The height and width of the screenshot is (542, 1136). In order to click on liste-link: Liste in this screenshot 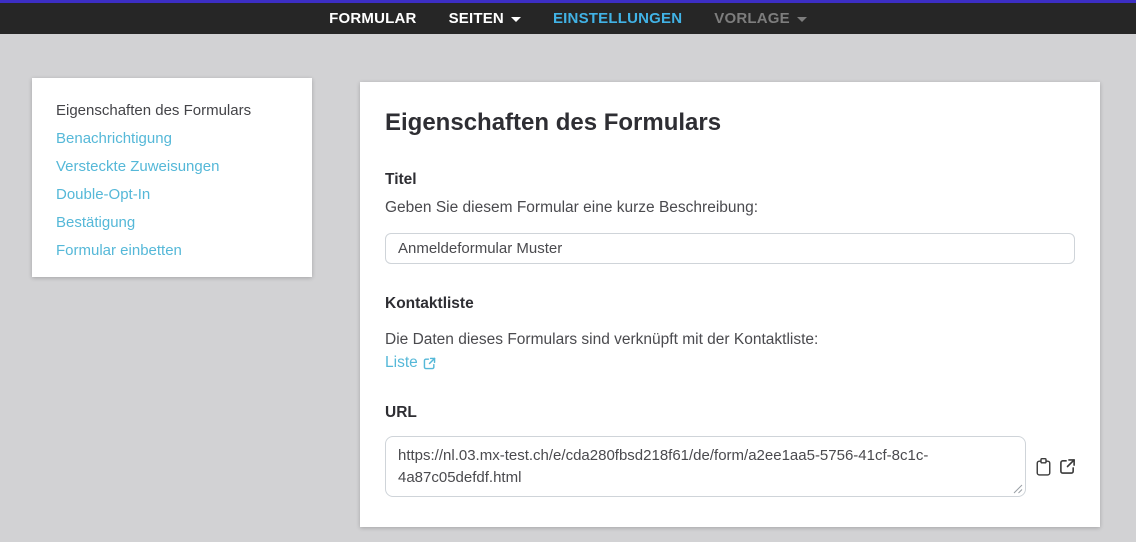, I will do `click(410, 363)`.